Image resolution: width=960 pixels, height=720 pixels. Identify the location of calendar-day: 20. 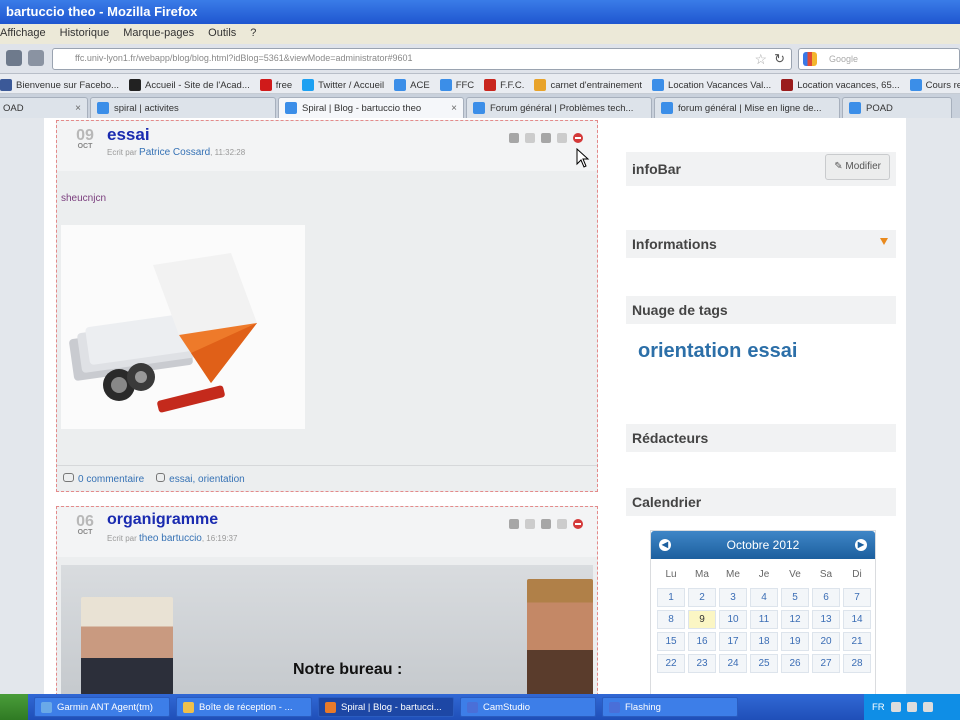
(826, 641).